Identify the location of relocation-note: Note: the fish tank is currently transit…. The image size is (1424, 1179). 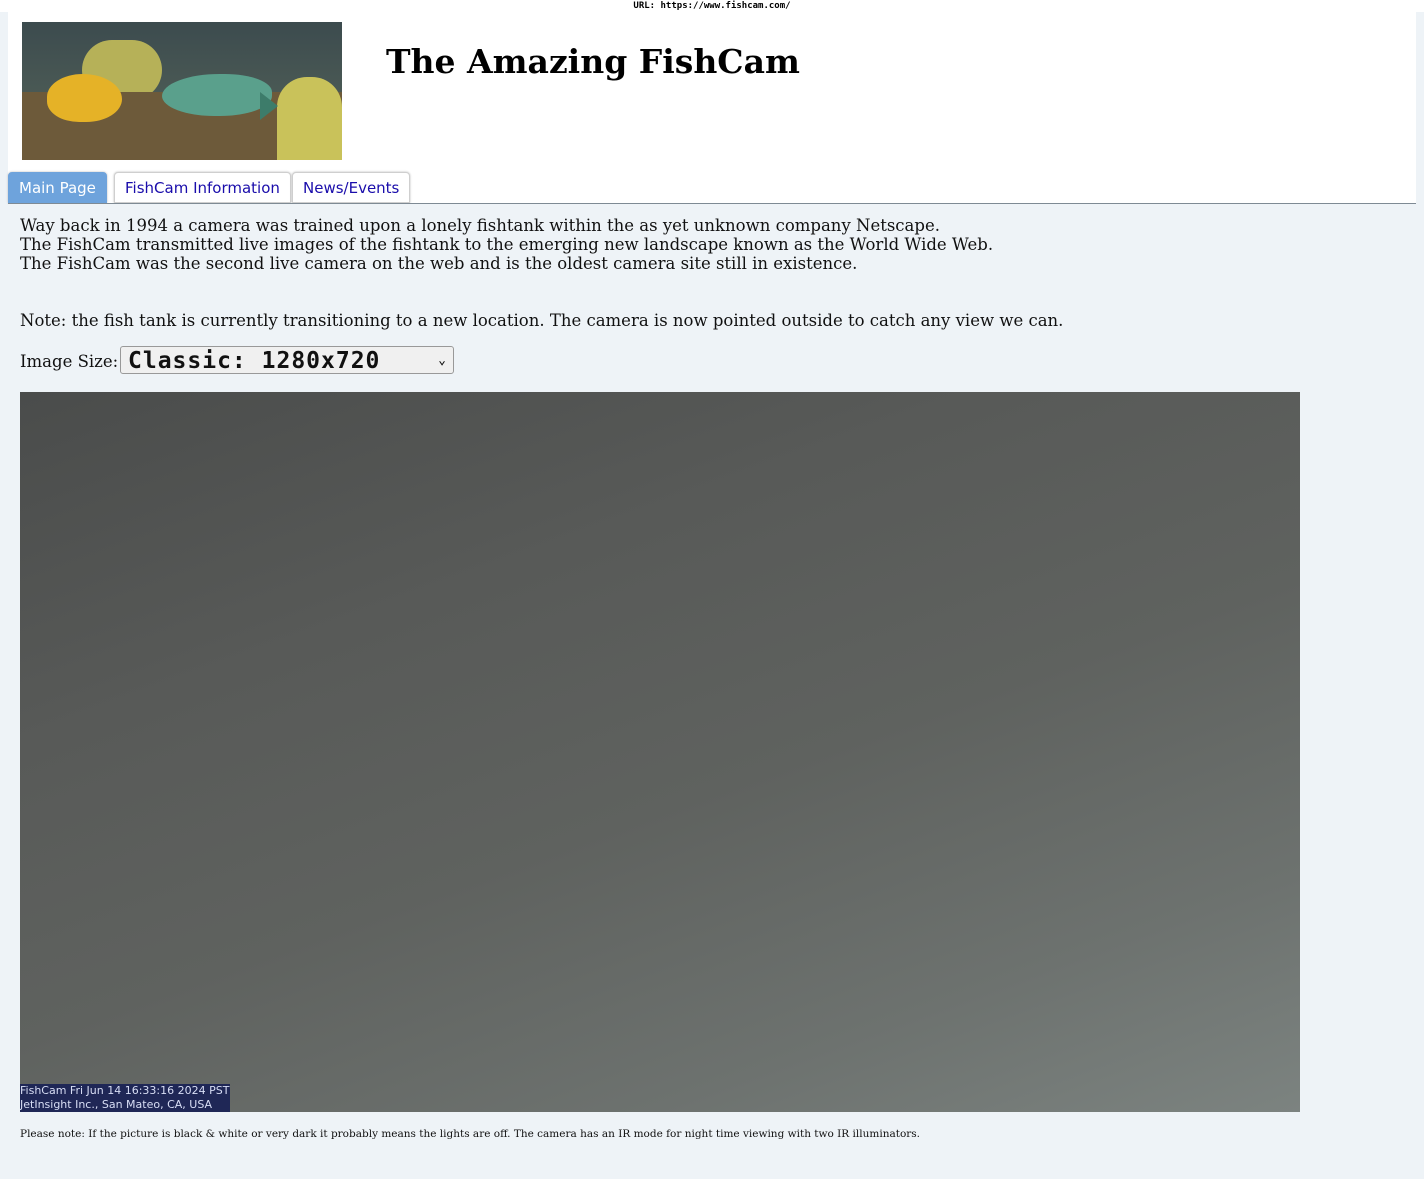
(542, 320).